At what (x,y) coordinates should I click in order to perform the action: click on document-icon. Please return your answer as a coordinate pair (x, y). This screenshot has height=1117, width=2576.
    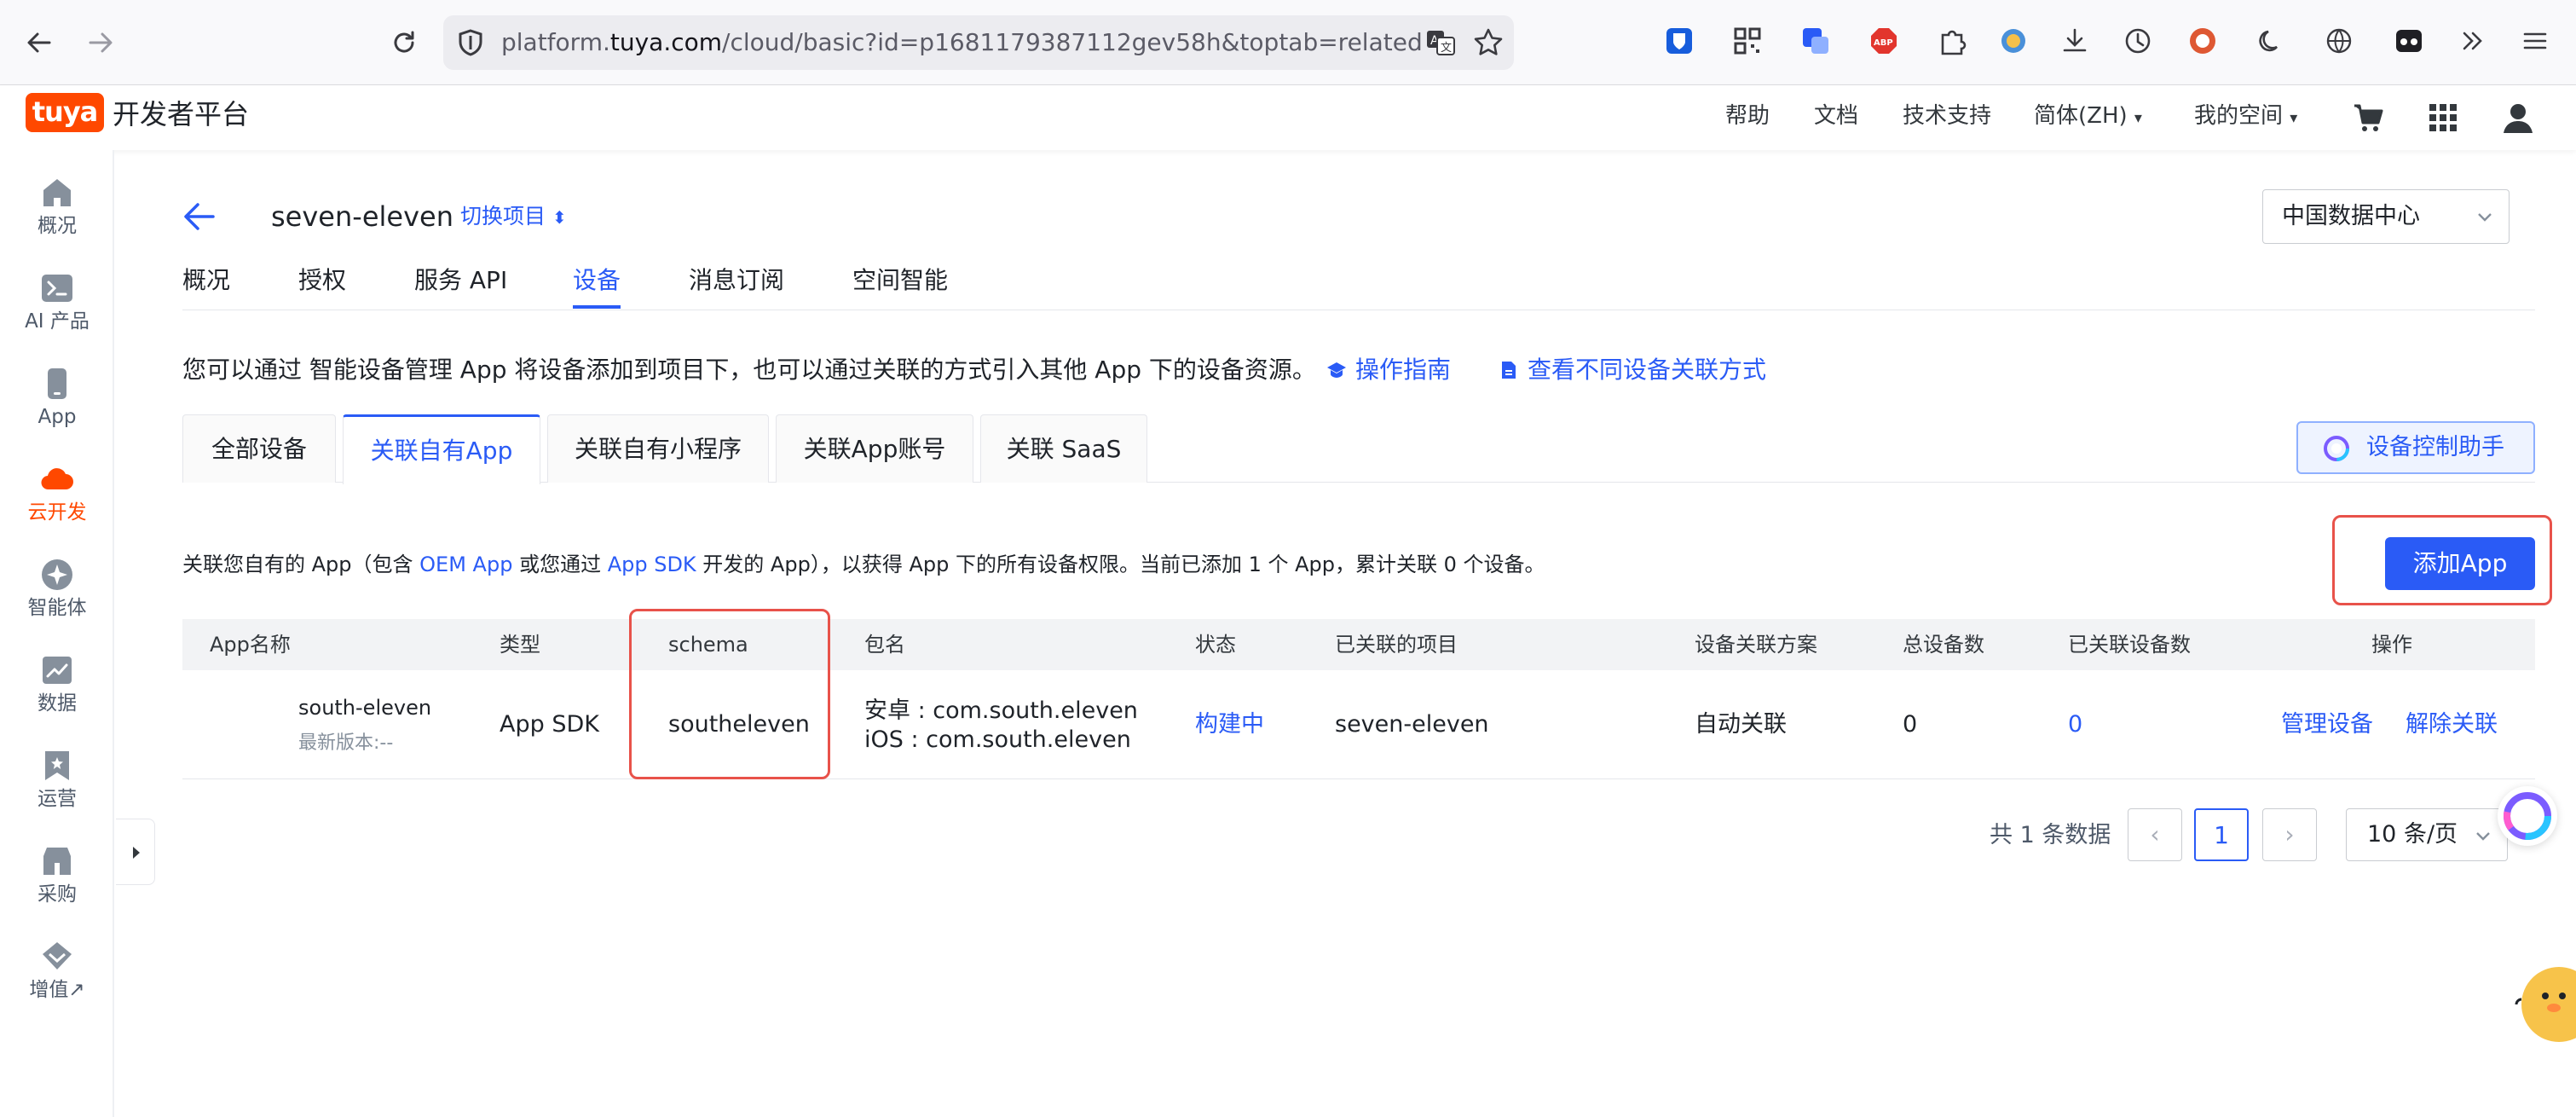
    Looking at the image, I should click on (1509, 370).